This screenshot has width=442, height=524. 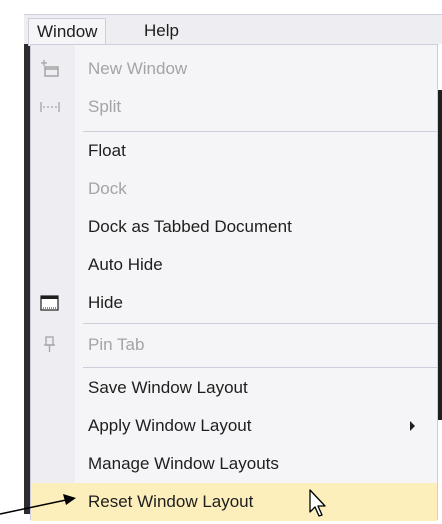 I want to click on menu-item-label: Save Window Layout, so click(x=168, y=387).